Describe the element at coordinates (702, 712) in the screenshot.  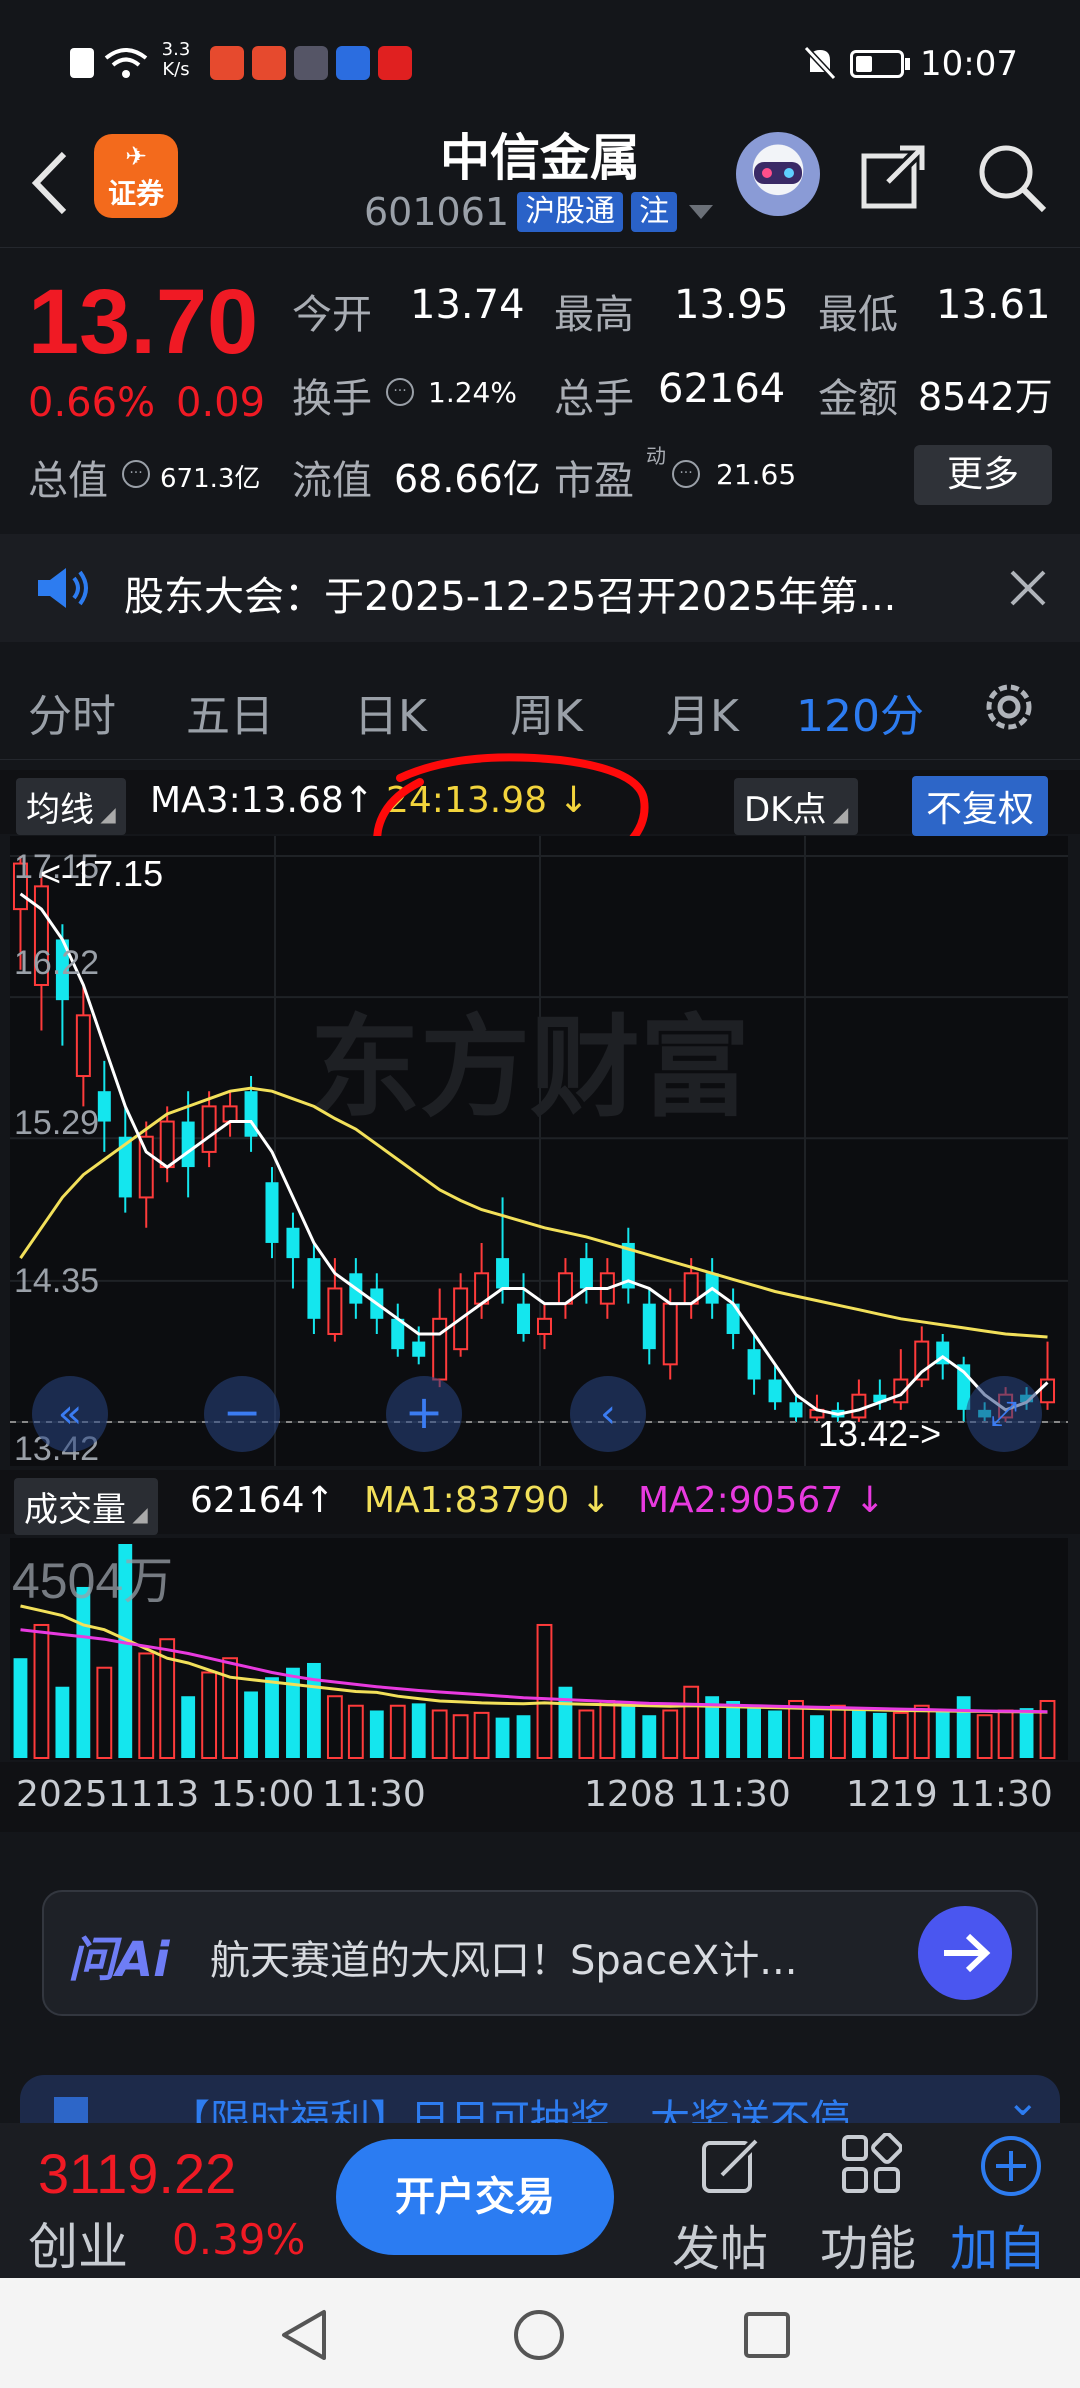
I see `tab-monthly-k: 月K` at that location.